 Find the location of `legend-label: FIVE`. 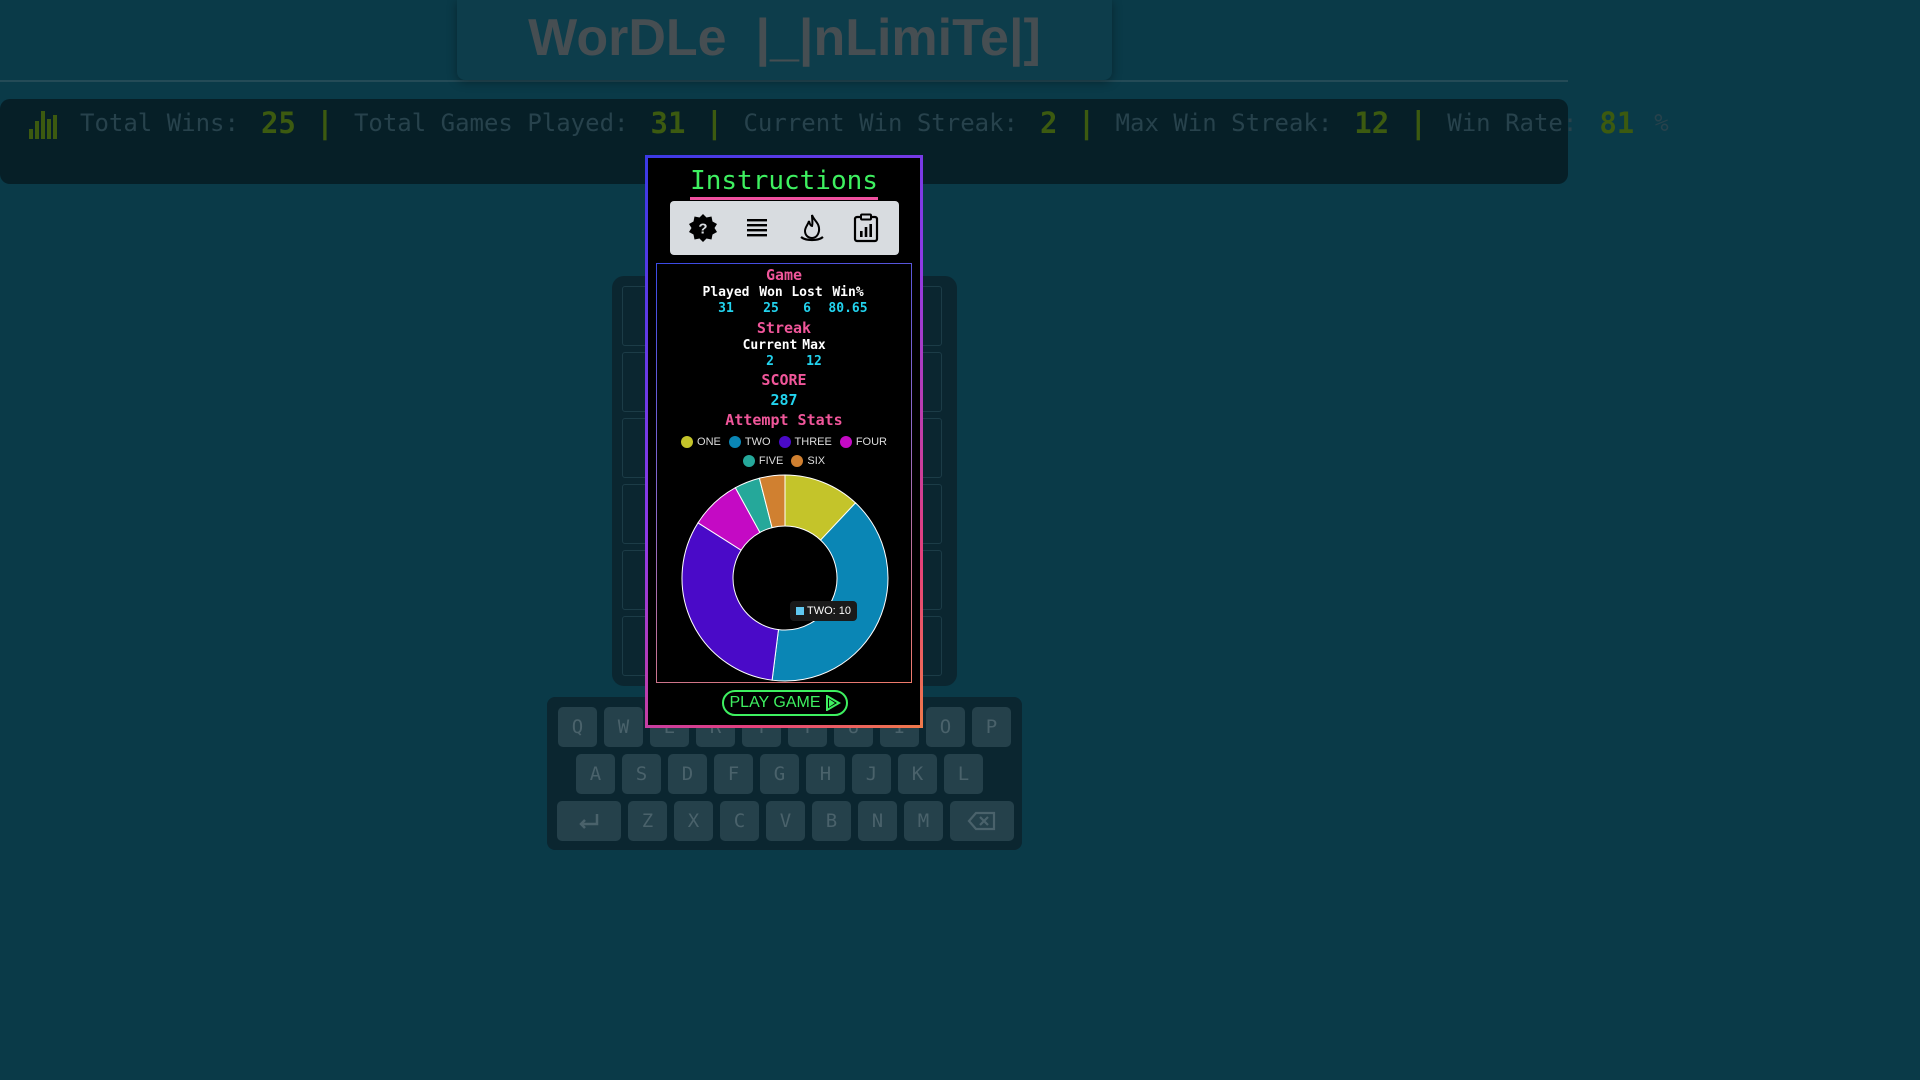

legend-label: FIVE is located at coordinates (771, 461).